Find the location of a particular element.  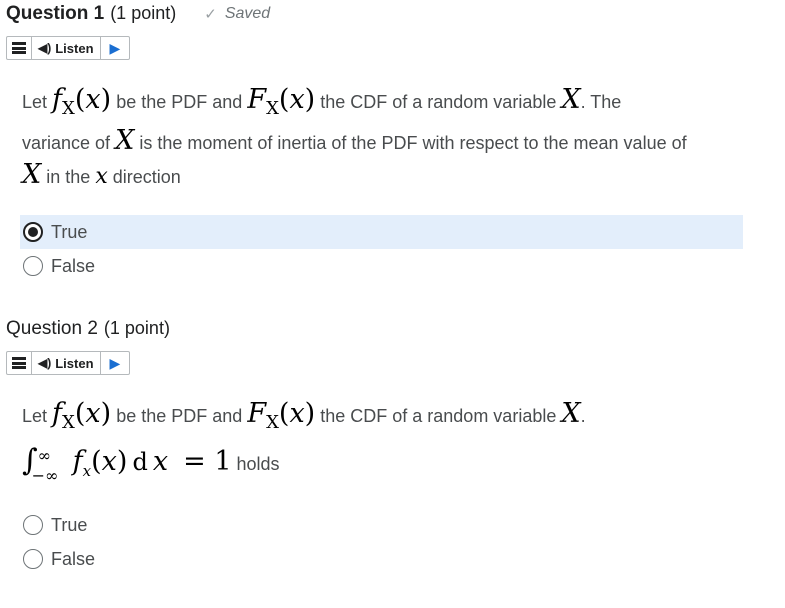

text-the: . The is located at coordinates (601, 102).